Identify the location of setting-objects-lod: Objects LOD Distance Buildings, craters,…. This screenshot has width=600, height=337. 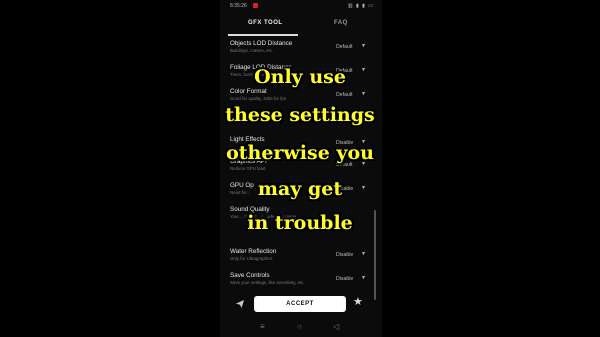
(301, 49).